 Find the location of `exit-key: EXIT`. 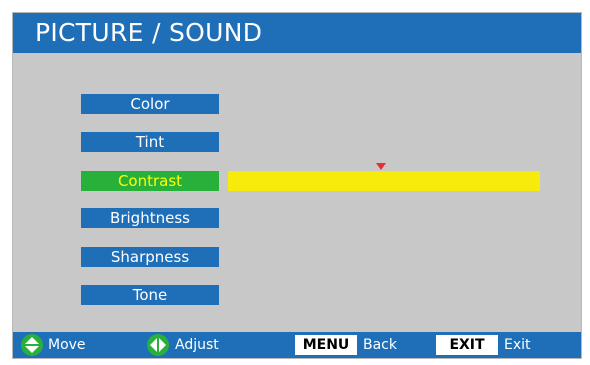

exit-key: EXIT is located at coordinates (467, 345).